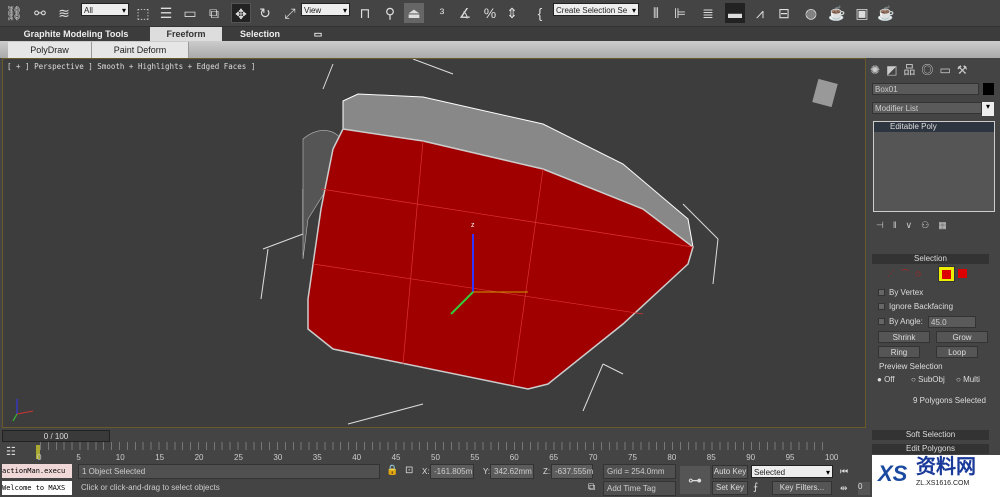 Image resolution: width=1000 pixels, height=497 pixels. Describe the element at coordinates (900, 292) in the screenshot. I see `by-vertex-checkbox: By Vertex` at that location.